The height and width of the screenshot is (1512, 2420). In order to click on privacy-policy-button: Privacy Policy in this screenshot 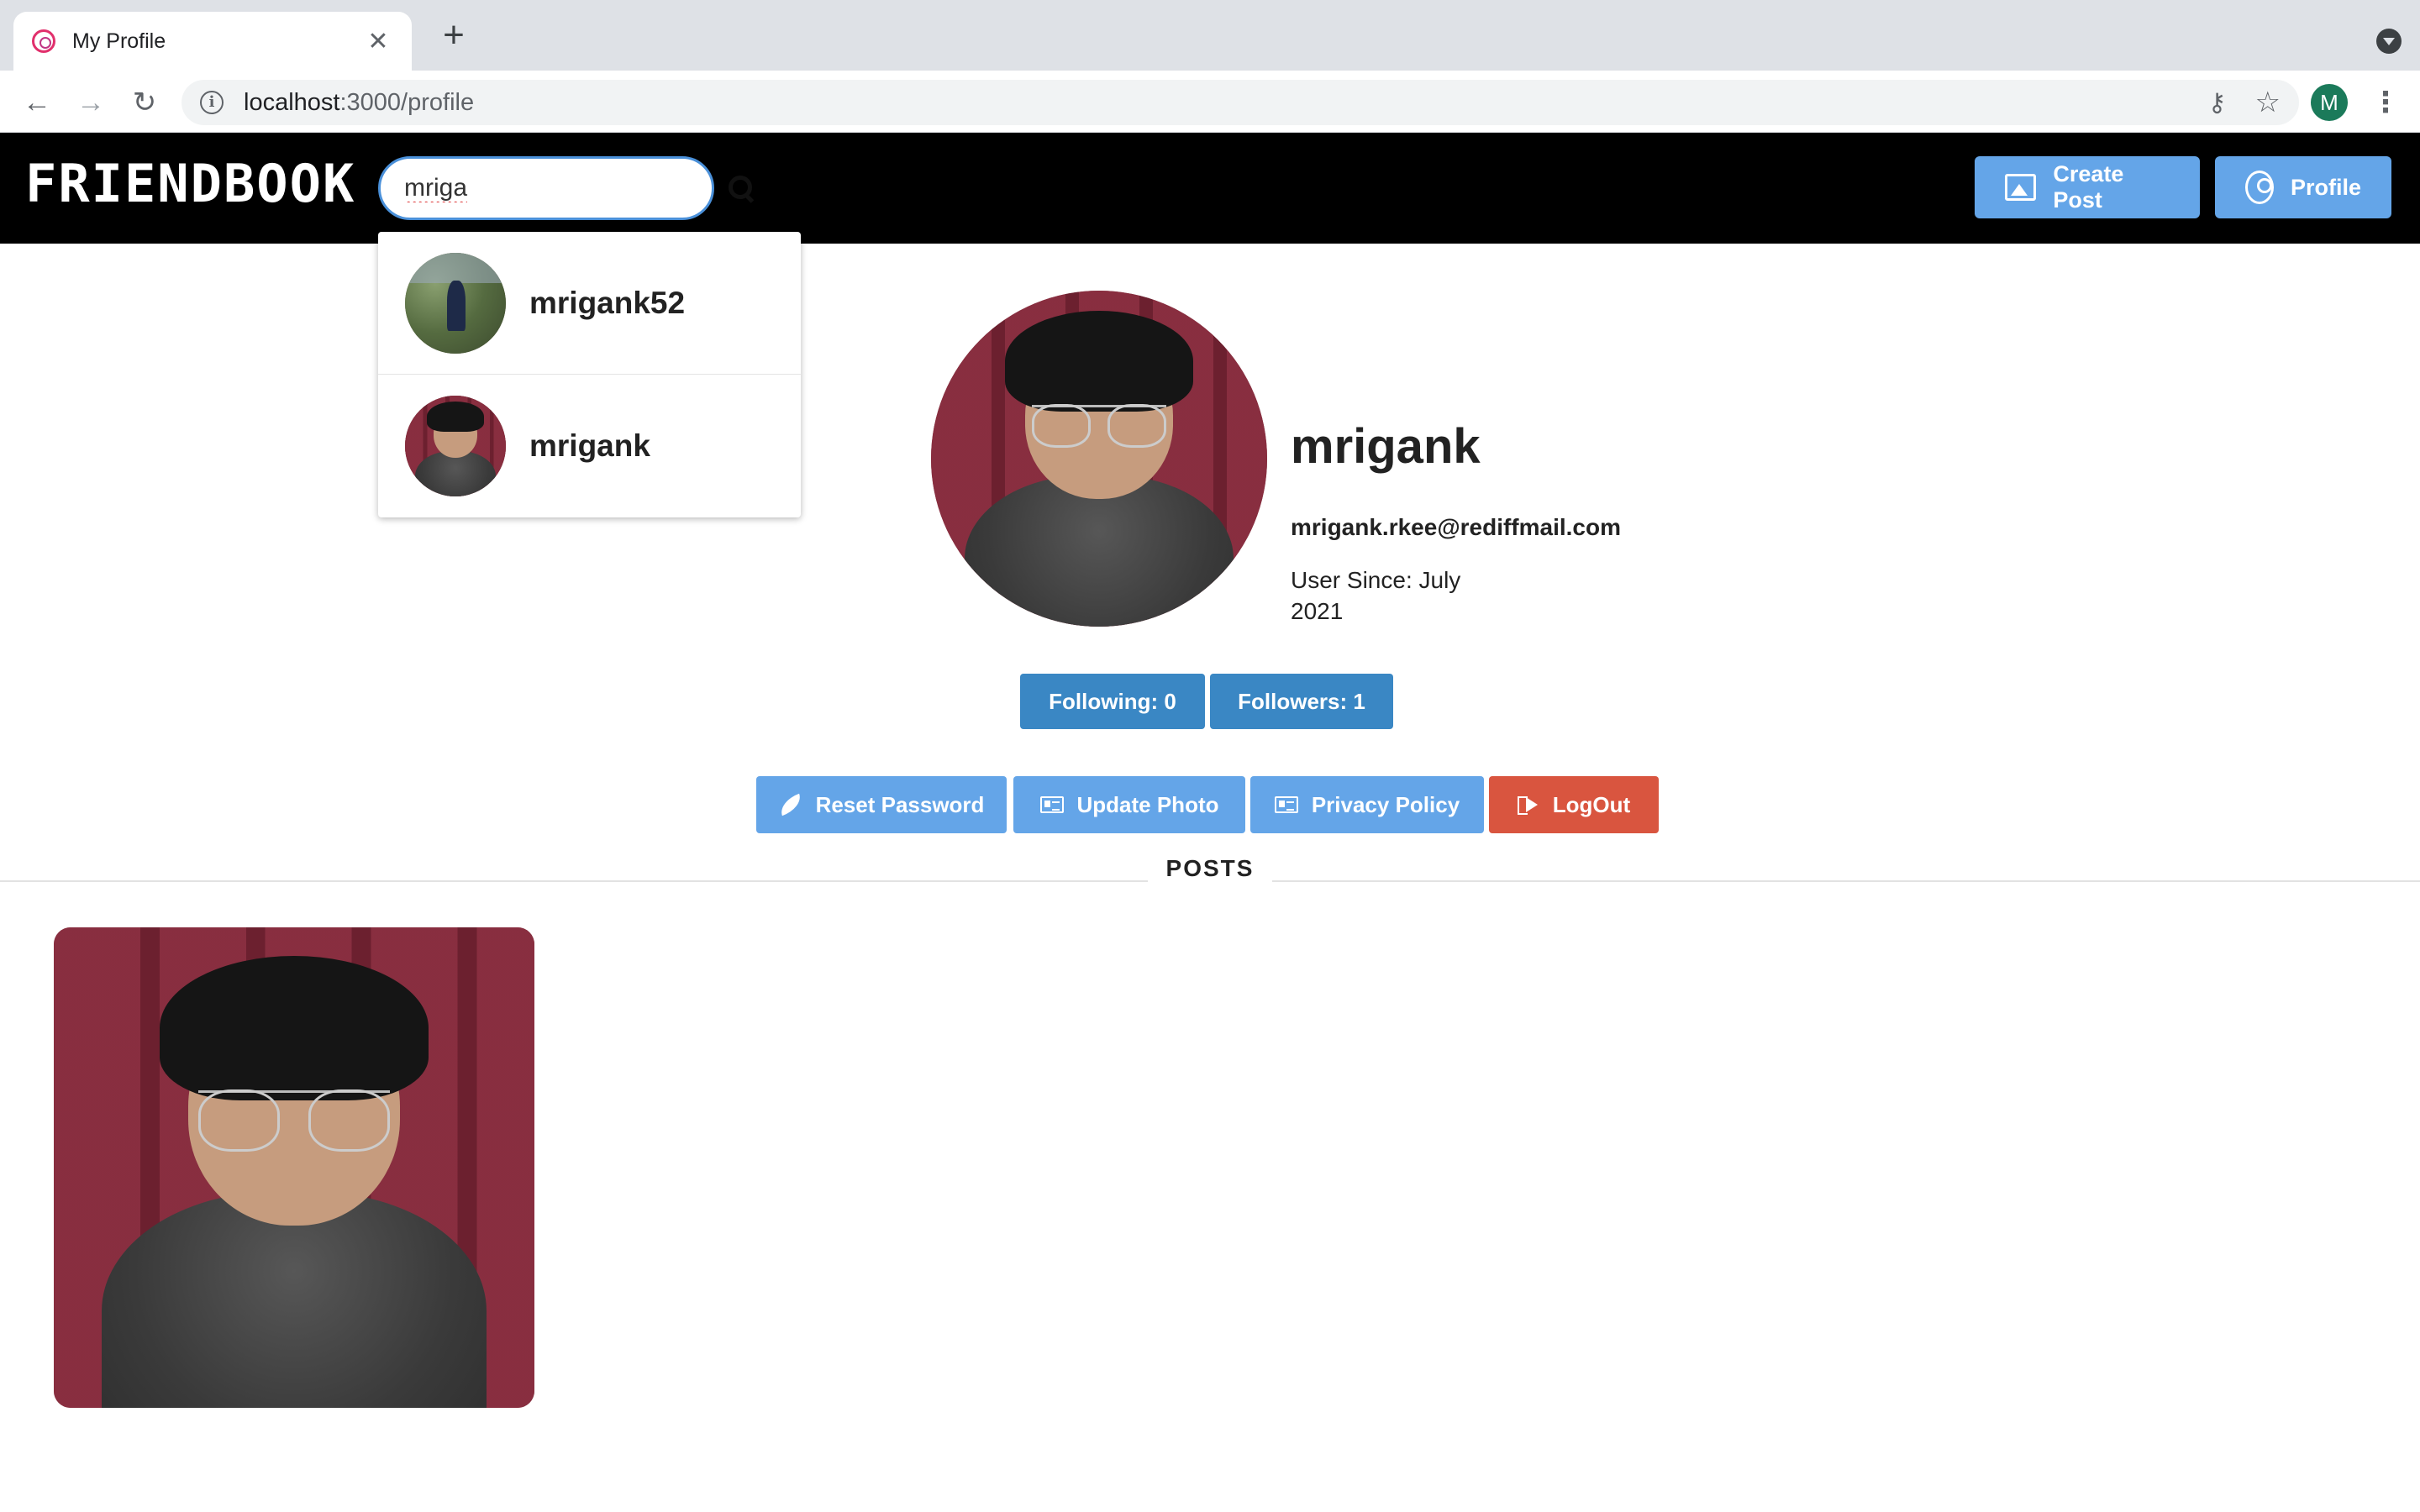, I will do `click(1367, 804)`.